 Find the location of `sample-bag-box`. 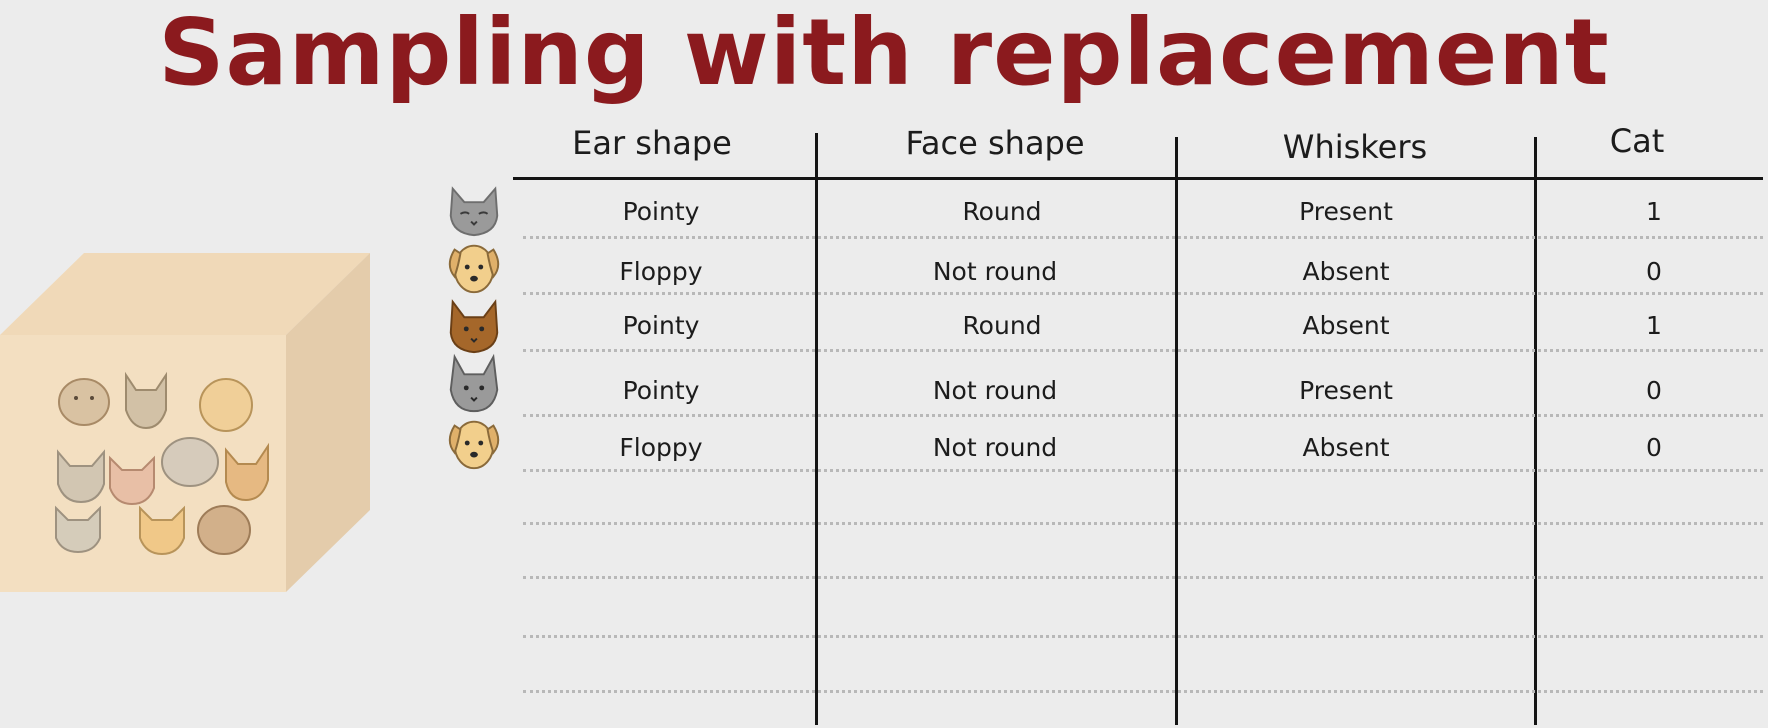

sample-bag-box is located at coordinates (185, 422).